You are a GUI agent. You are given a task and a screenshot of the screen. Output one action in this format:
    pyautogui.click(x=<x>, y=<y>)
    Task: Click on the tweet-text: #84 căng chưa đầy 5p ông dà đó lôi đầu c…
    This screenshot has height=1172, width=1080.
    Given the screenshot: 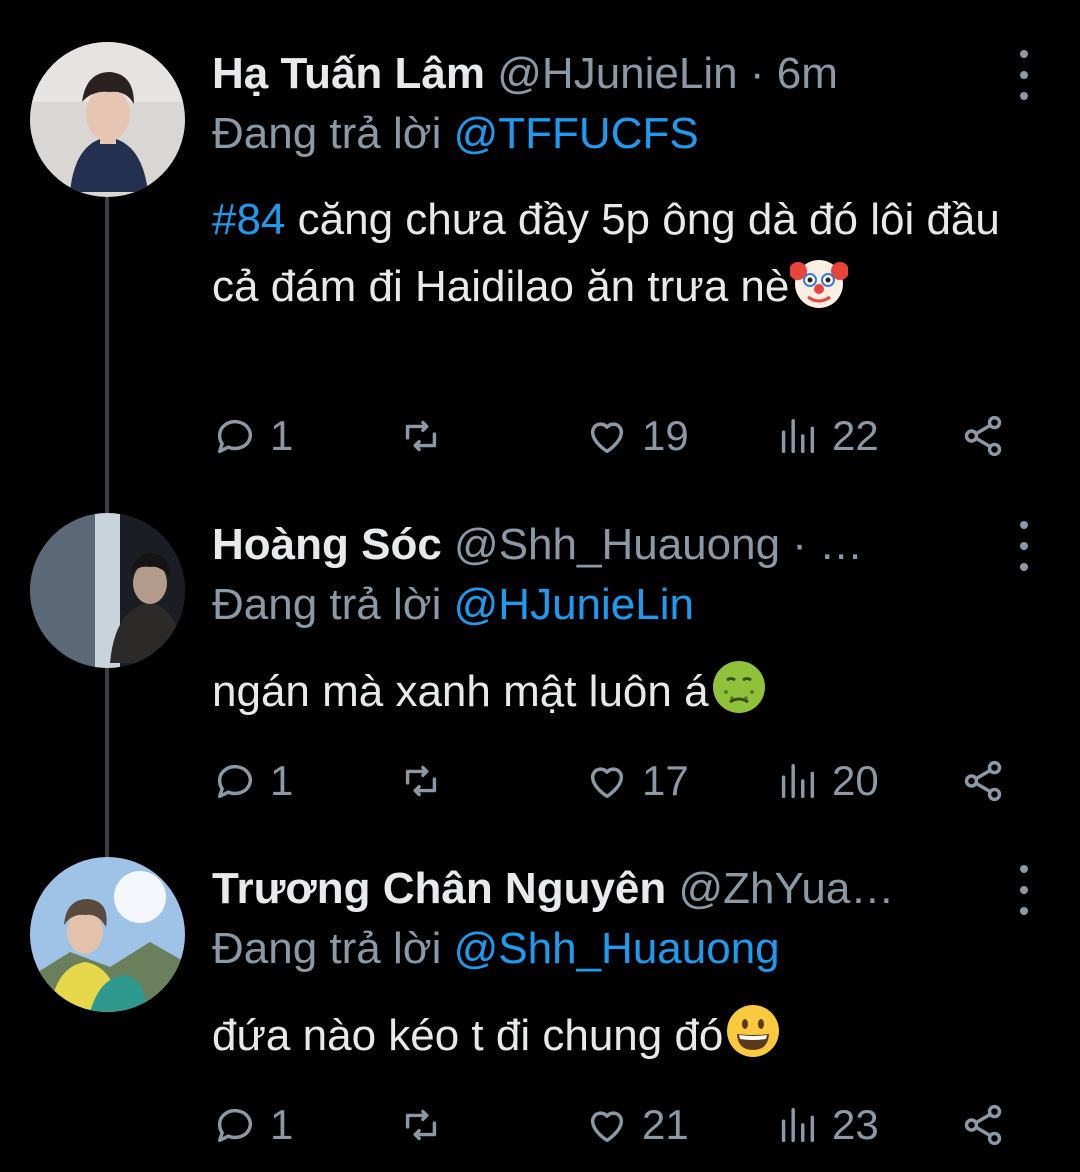 What is the action you would take?
    pyautogui.click(x=627, y=253)
    